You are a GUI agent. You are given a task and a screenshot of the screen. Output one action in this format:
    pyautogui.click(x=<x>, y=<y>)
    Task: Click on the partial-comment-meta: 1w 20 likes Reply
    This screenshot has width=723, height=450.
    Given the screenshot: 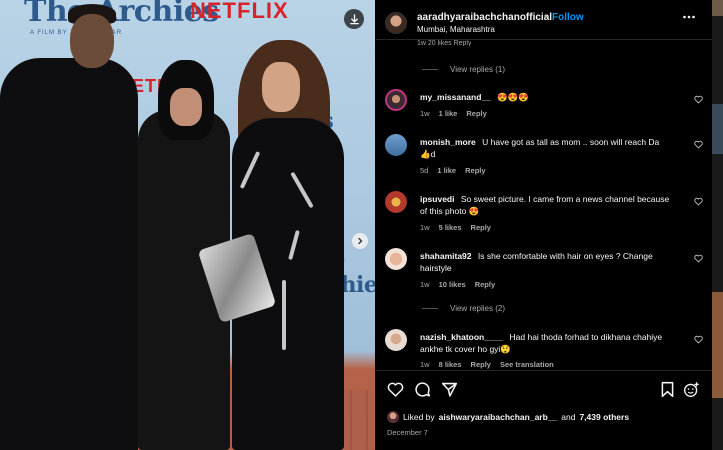 What is the action you would take?
    pyautogui.click(x=444, y=43)
    